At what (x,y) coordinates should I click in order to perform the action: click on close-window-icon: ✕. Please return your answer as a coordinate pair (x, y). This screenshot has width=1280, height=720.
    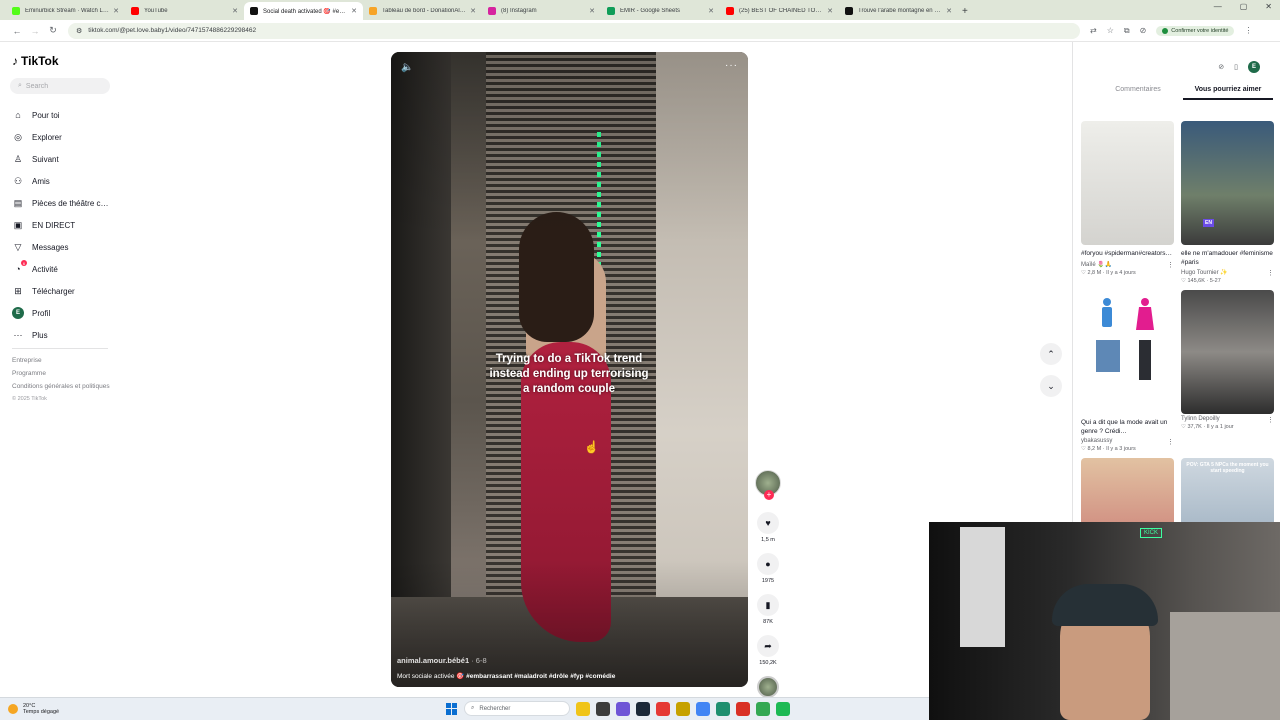
    Looking at the image, I should click on (1268, 6).